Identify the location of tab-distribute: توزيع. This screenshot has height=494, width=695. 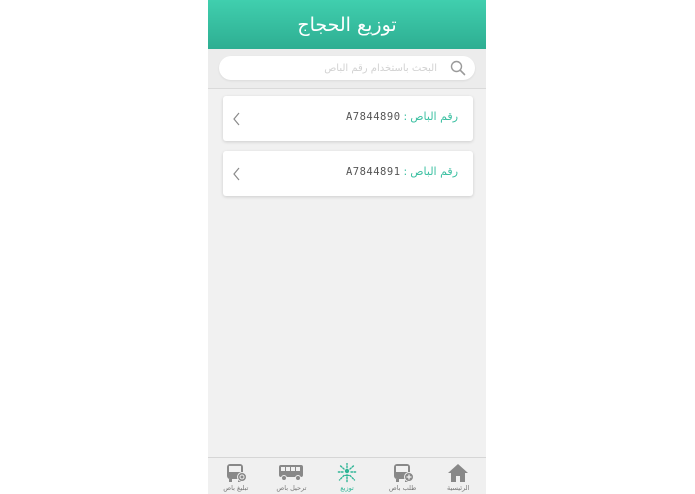
(347, 476).